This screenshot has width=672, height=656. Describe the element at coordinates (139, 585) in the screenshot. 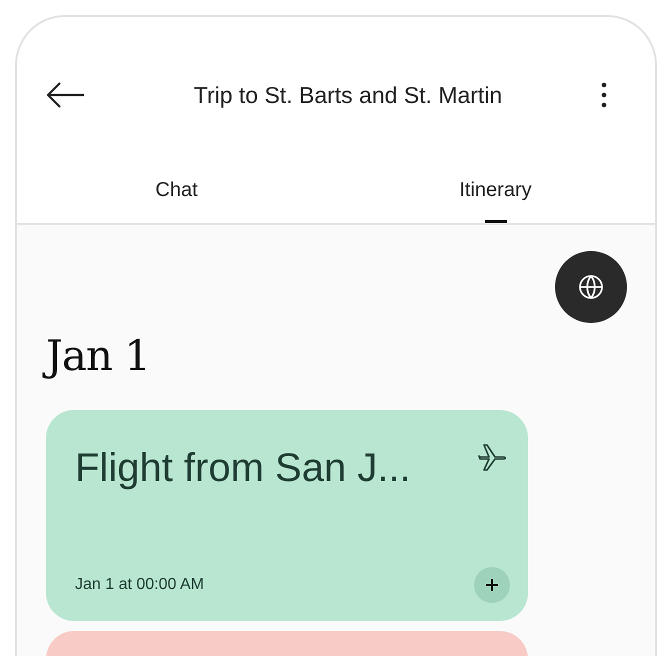

I see `event-time: Jan 1 at 00:00 AM` at that location.